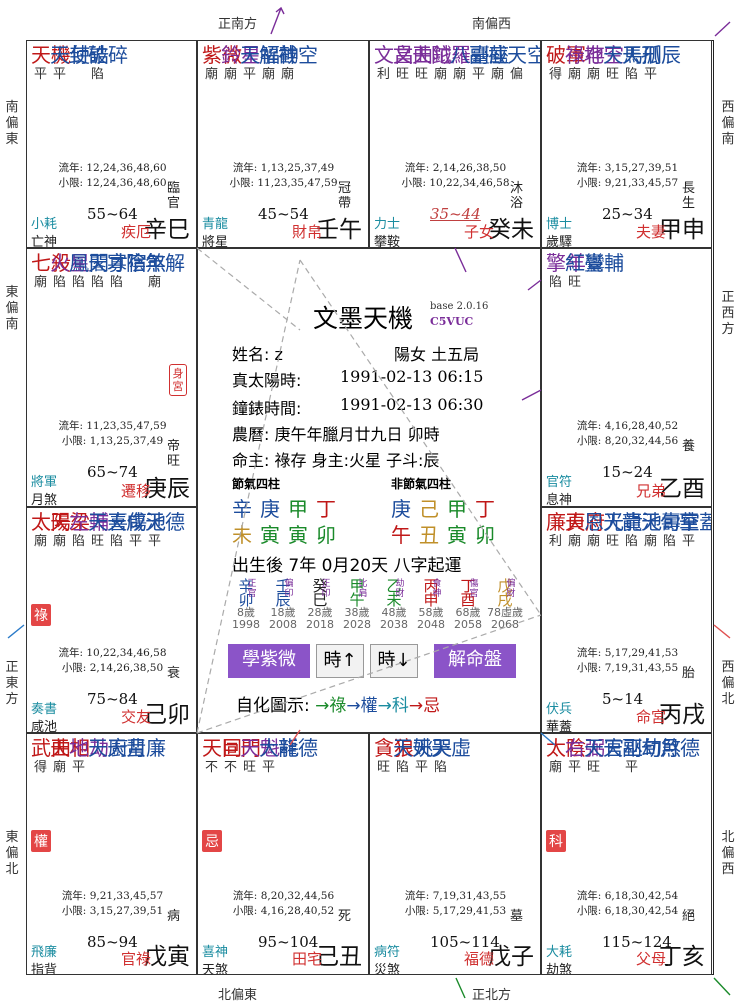 This screenshot has height=1007, width=740. Describe the element at coordinates (267, 408) in the screenshot. I see `clock-label: 鐘錶時間:` at that location.